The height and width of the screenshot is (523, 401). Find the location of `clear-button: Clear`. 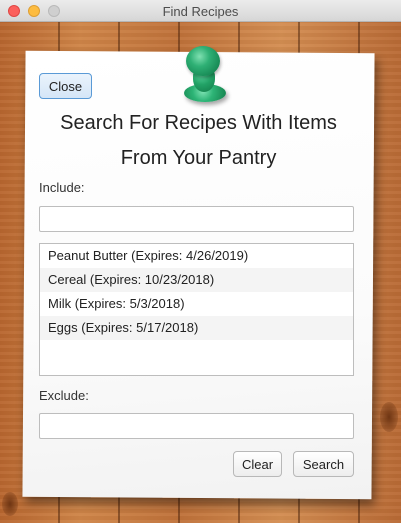

clear-button: Clear is located at coordinates (257, 464).